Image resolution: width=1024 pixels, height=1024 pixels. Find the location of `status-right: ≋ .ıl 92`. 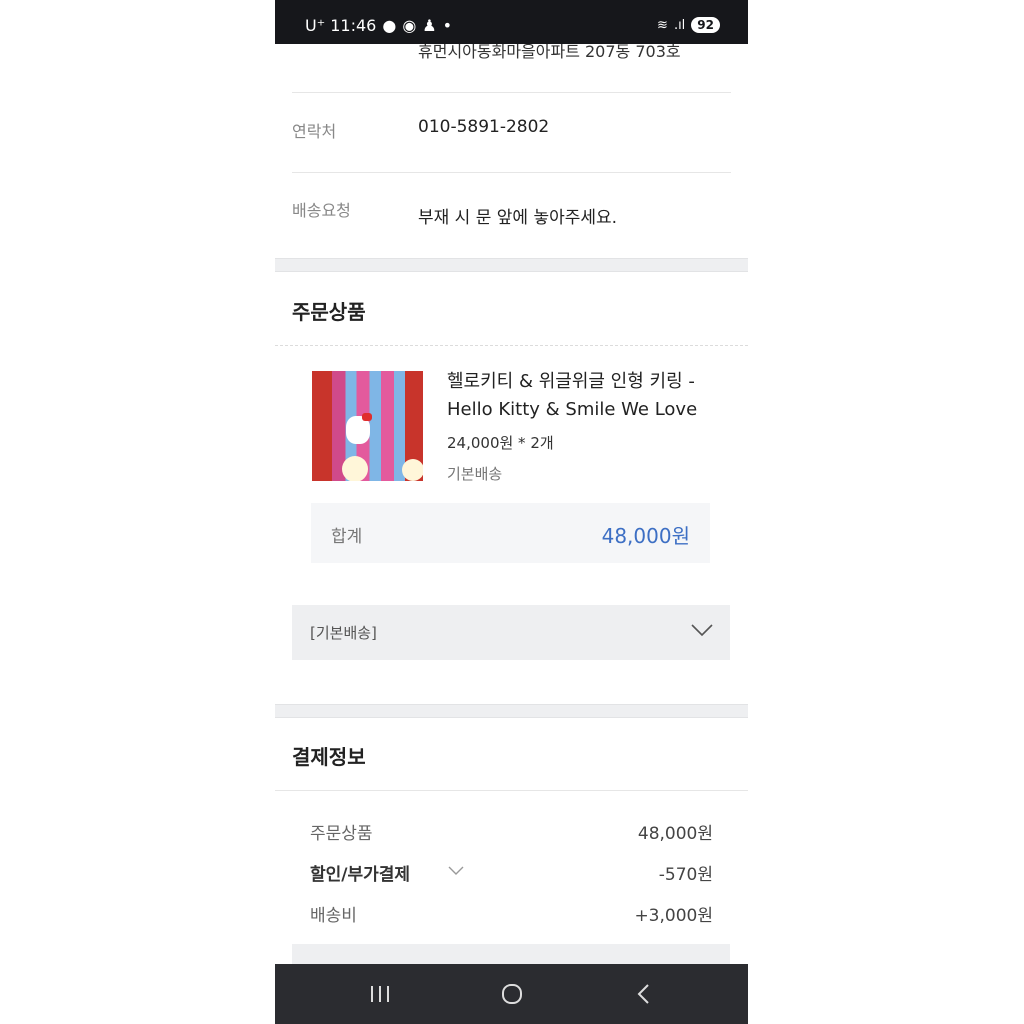

status-right: ≋ .ıl 92 is located at coordinates (688, 25).